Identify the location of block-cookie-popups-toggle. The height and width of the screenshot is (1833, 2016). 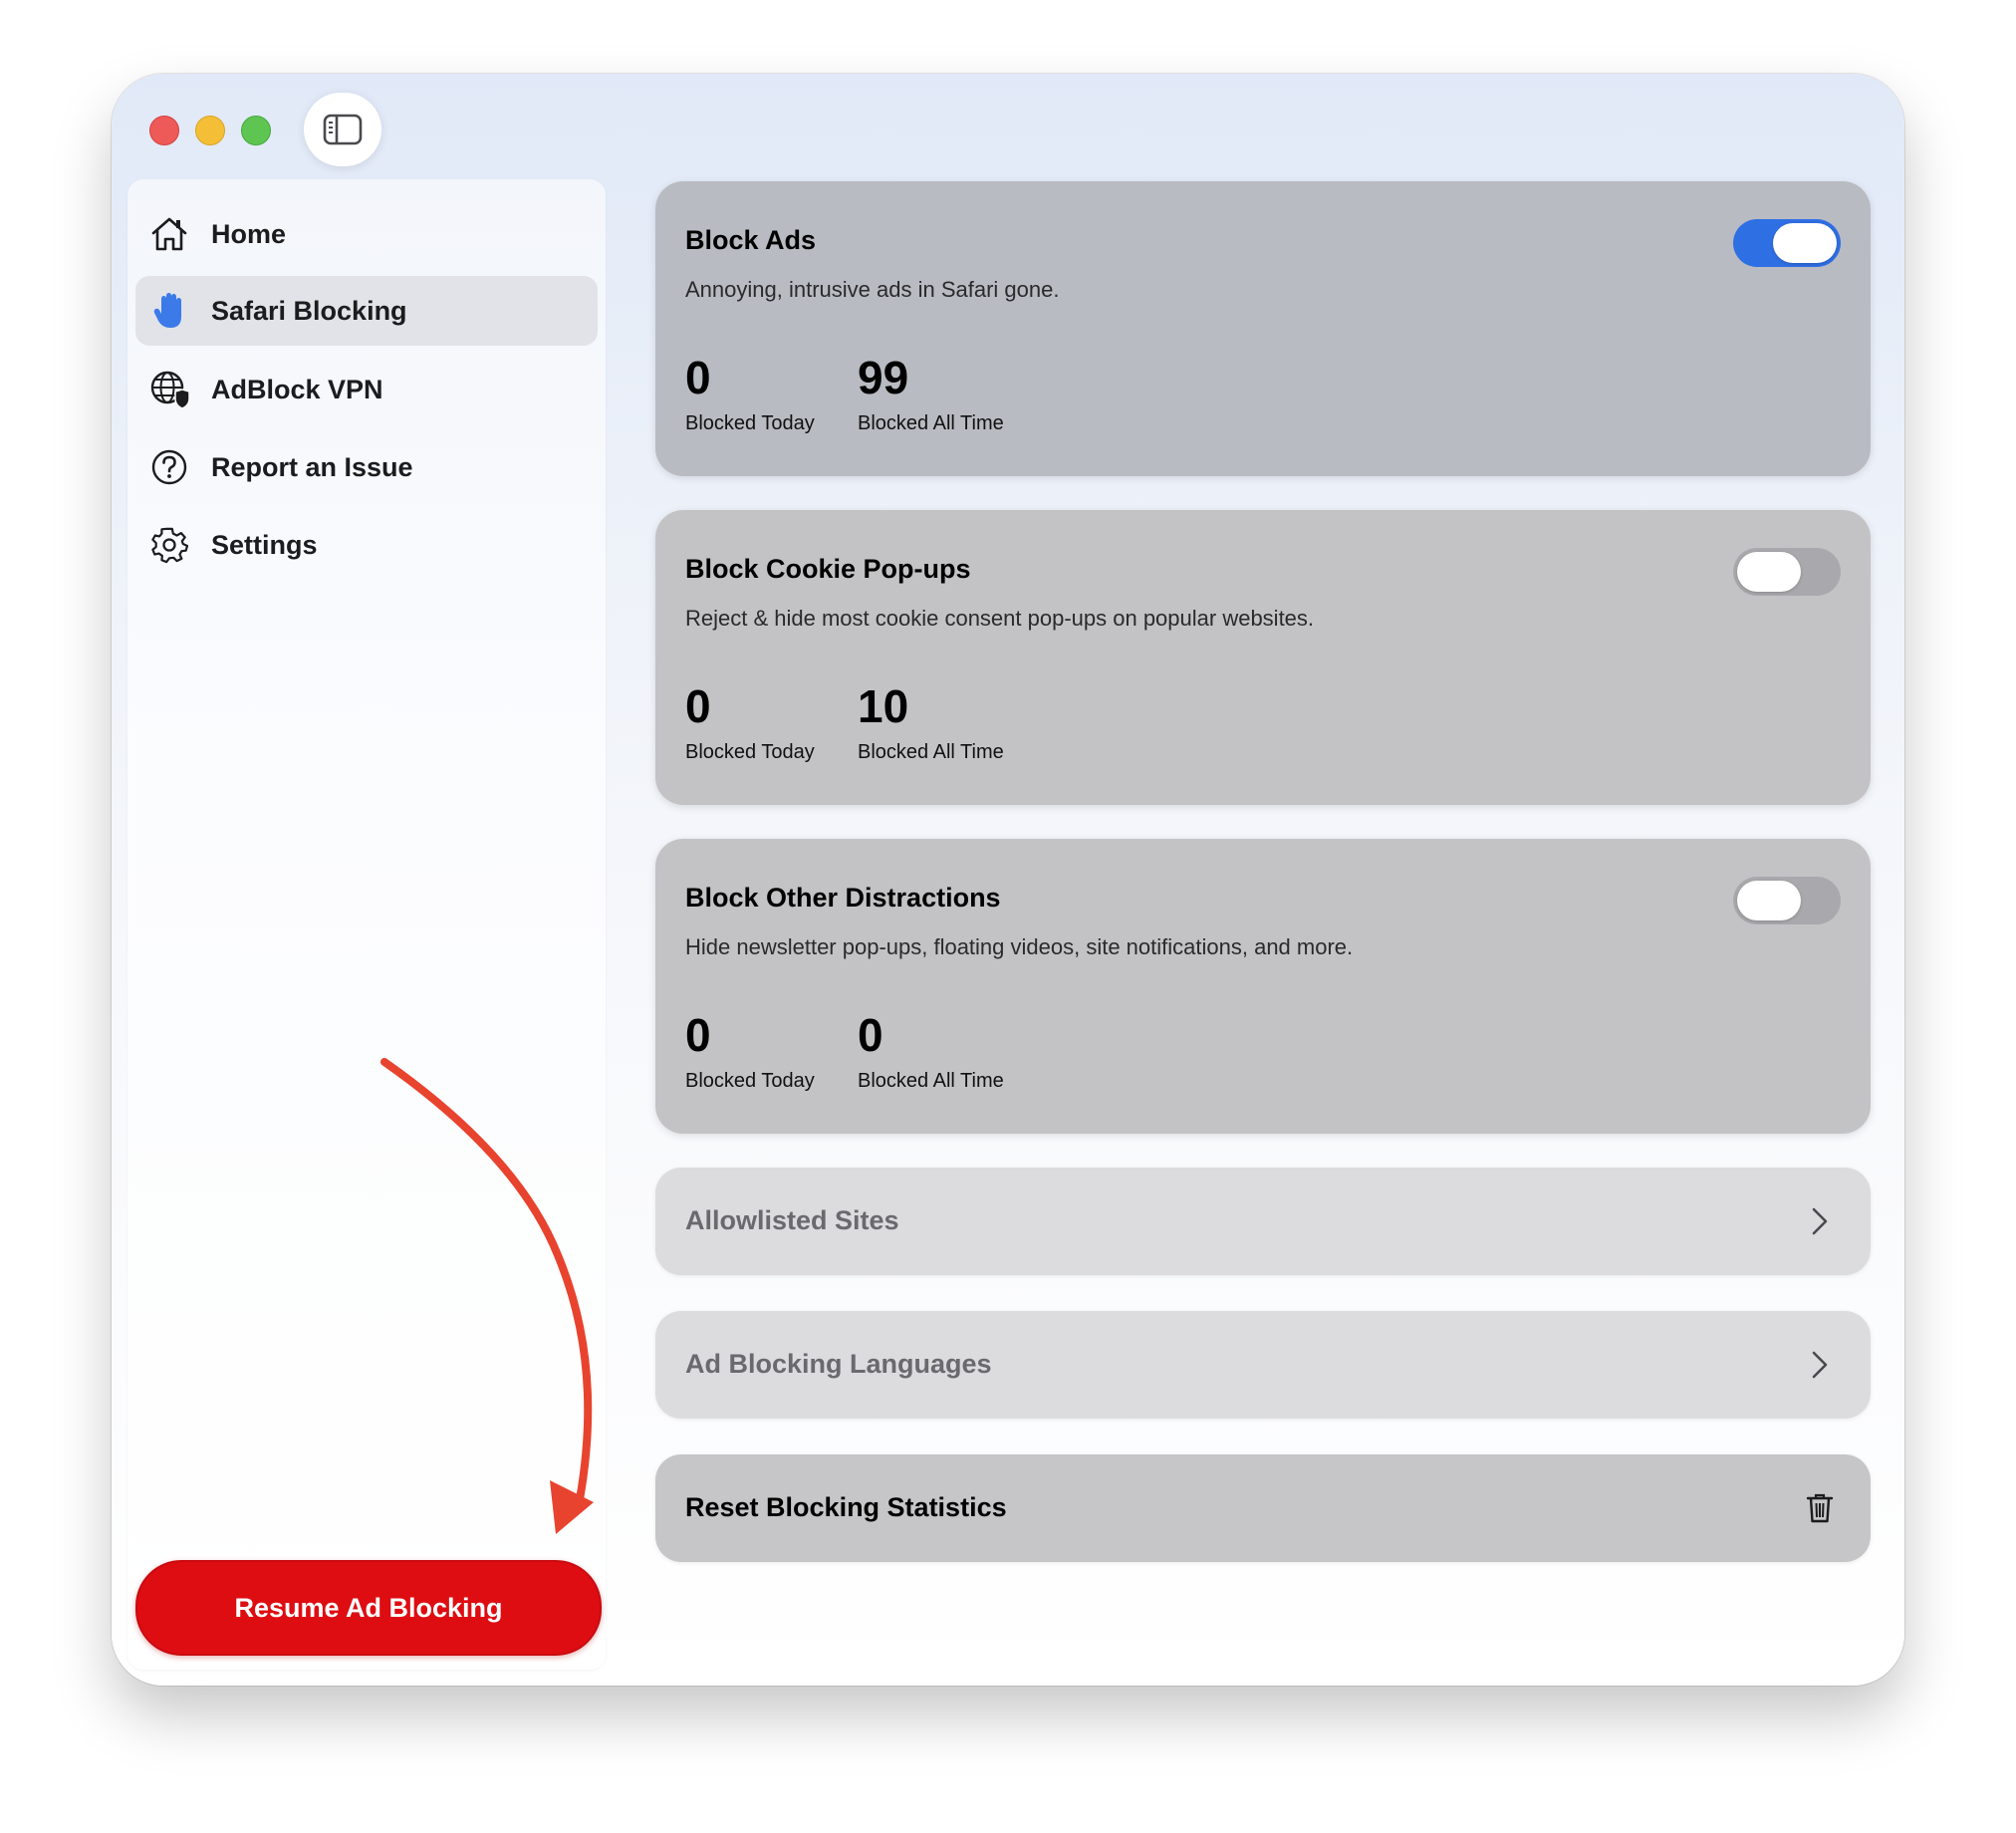
(1787, 572).